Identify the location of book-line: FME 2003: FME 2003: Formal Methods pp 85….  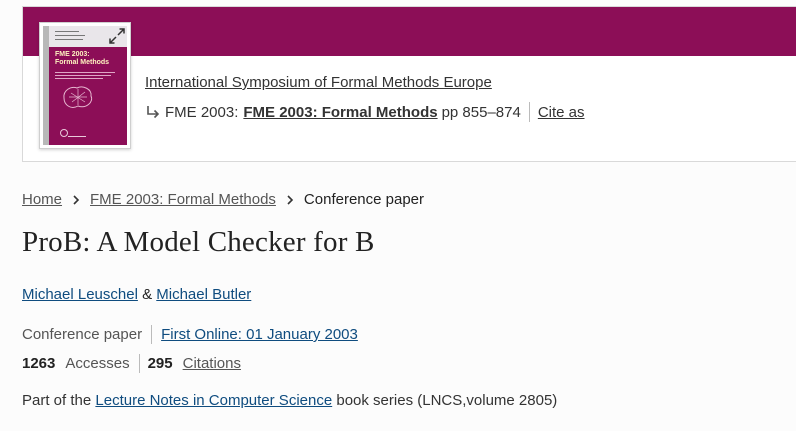
(365, 112).